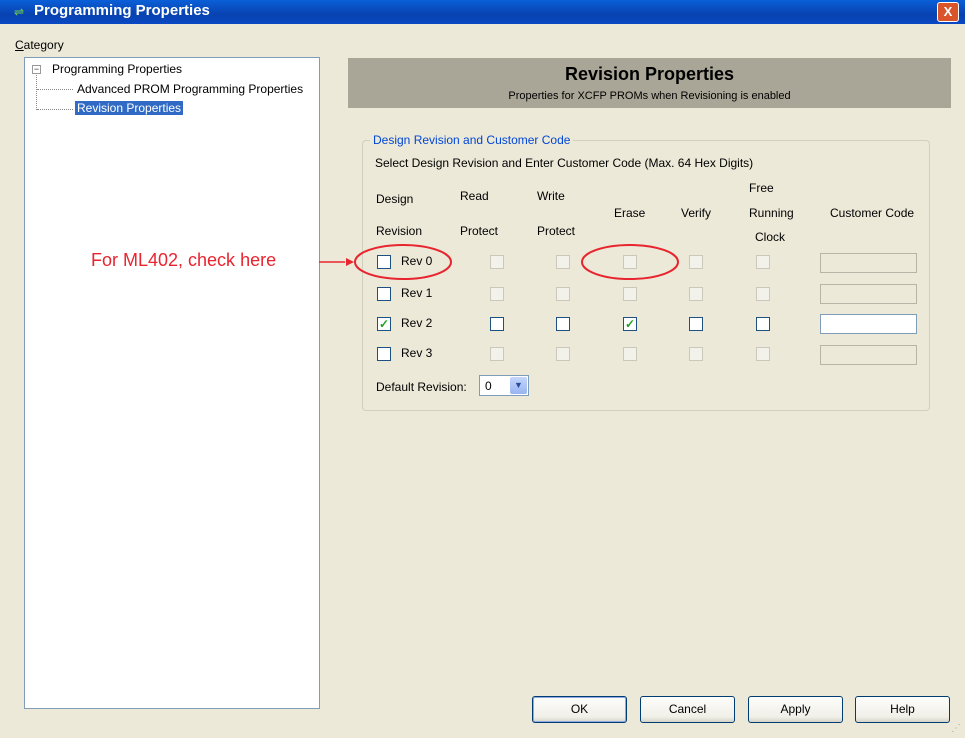 The image size is (965, 738). What do you see at coordinates (630, 213) in the screenshot?
I see `col-erase: Erase` at bounding box center [630, 213].